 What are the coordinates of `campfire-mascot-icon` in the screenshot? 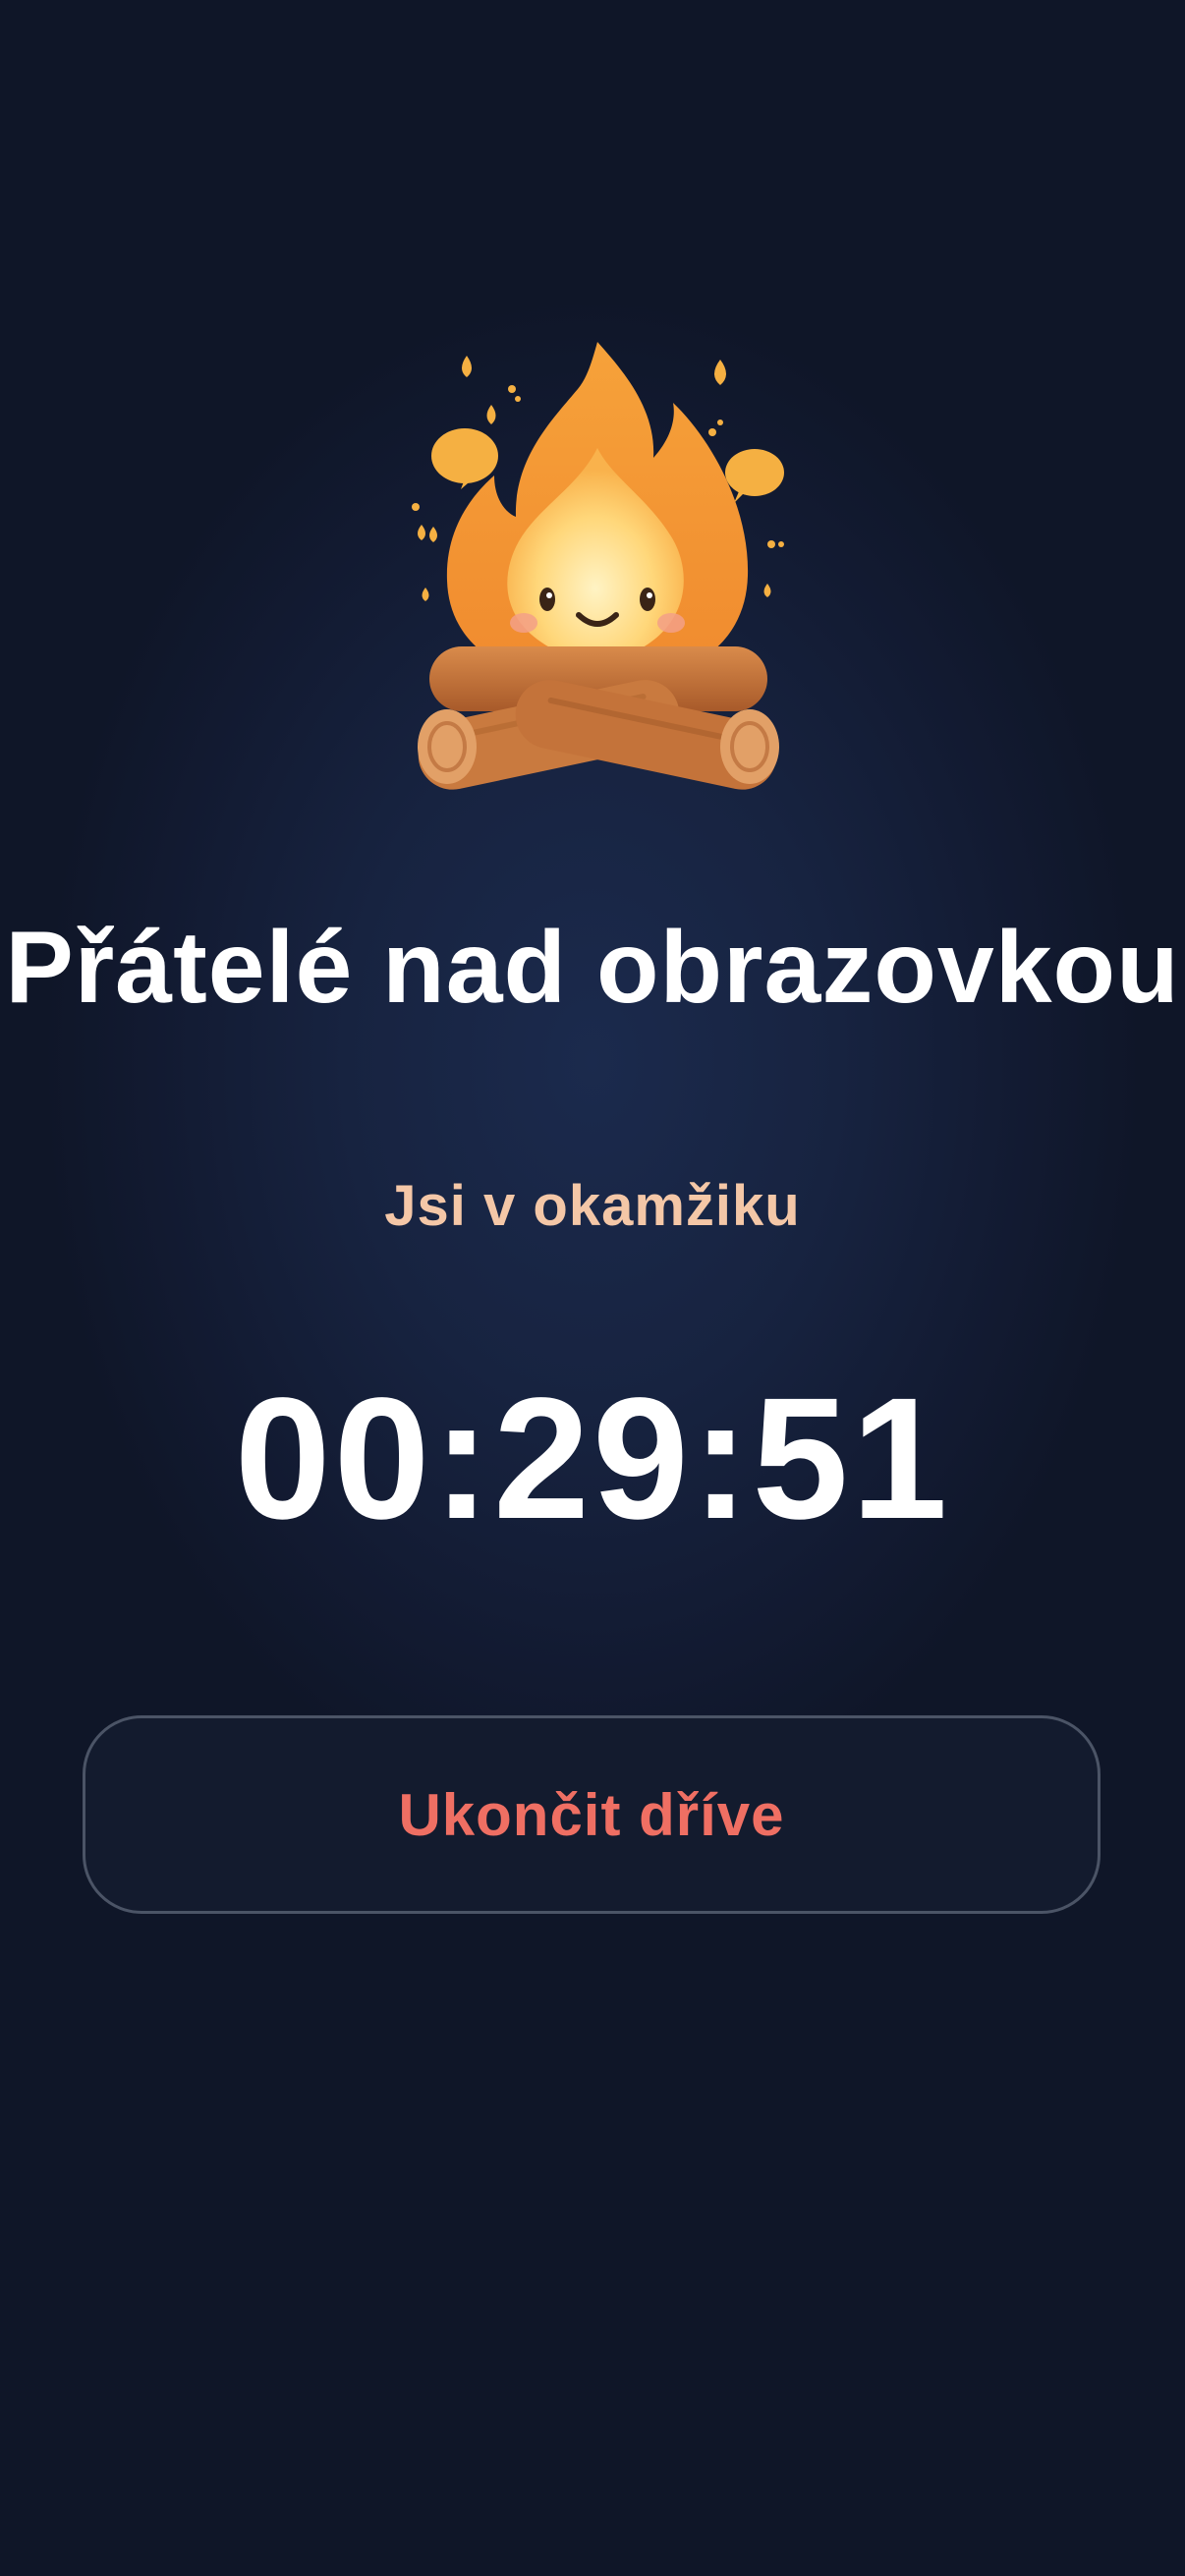 It's located at (598, 566).